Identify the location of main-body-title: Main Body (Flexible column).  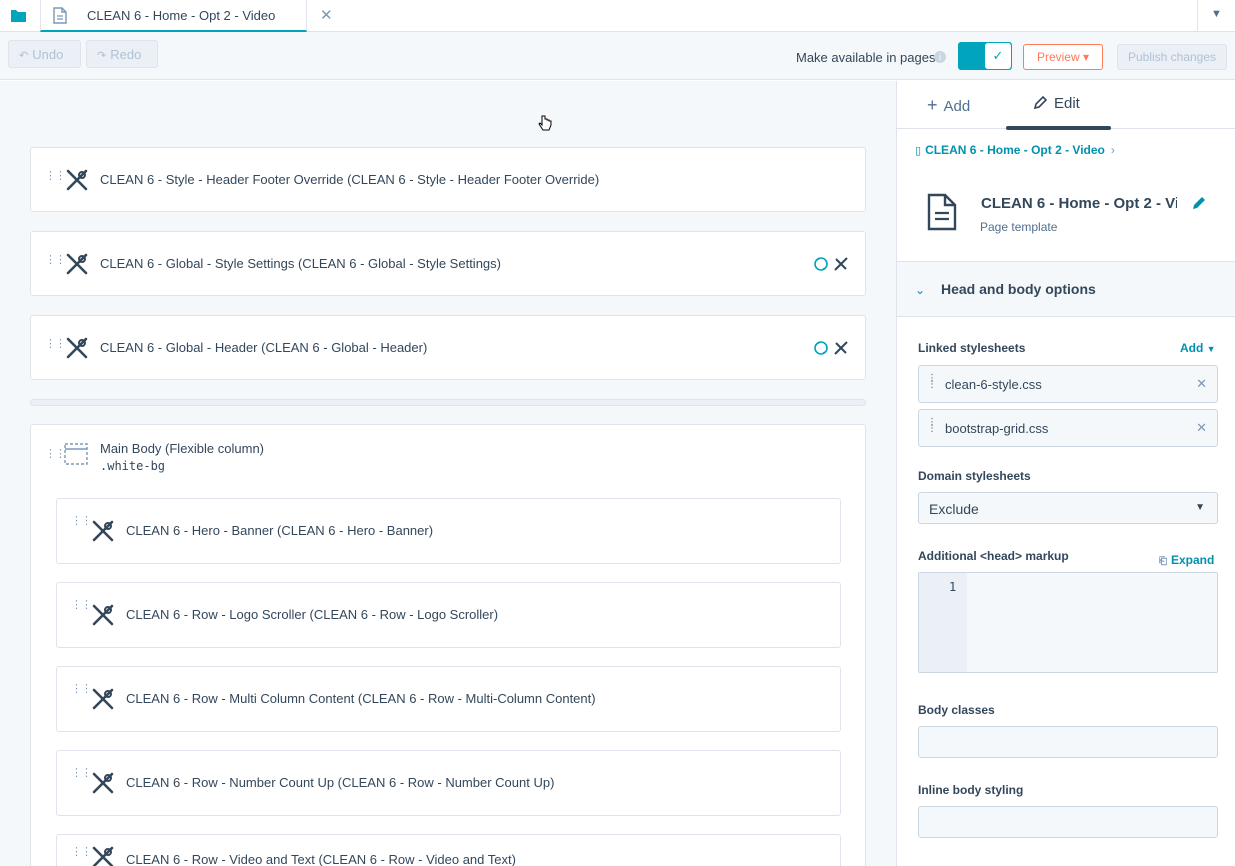
(182, 448).